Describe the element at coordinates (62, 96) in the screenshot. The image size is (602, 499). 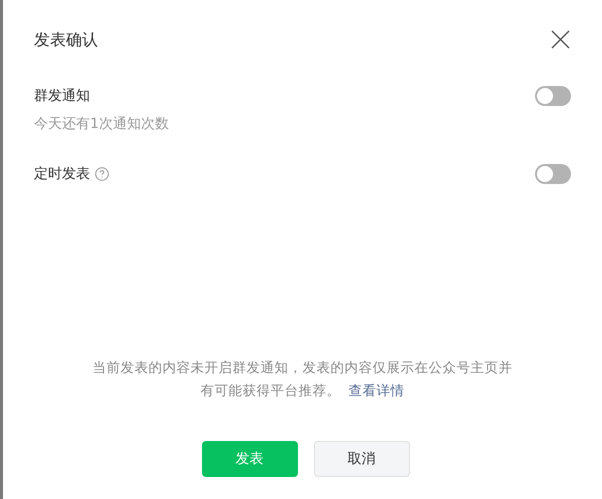
I see `setting-label: 群发通知` at that location.